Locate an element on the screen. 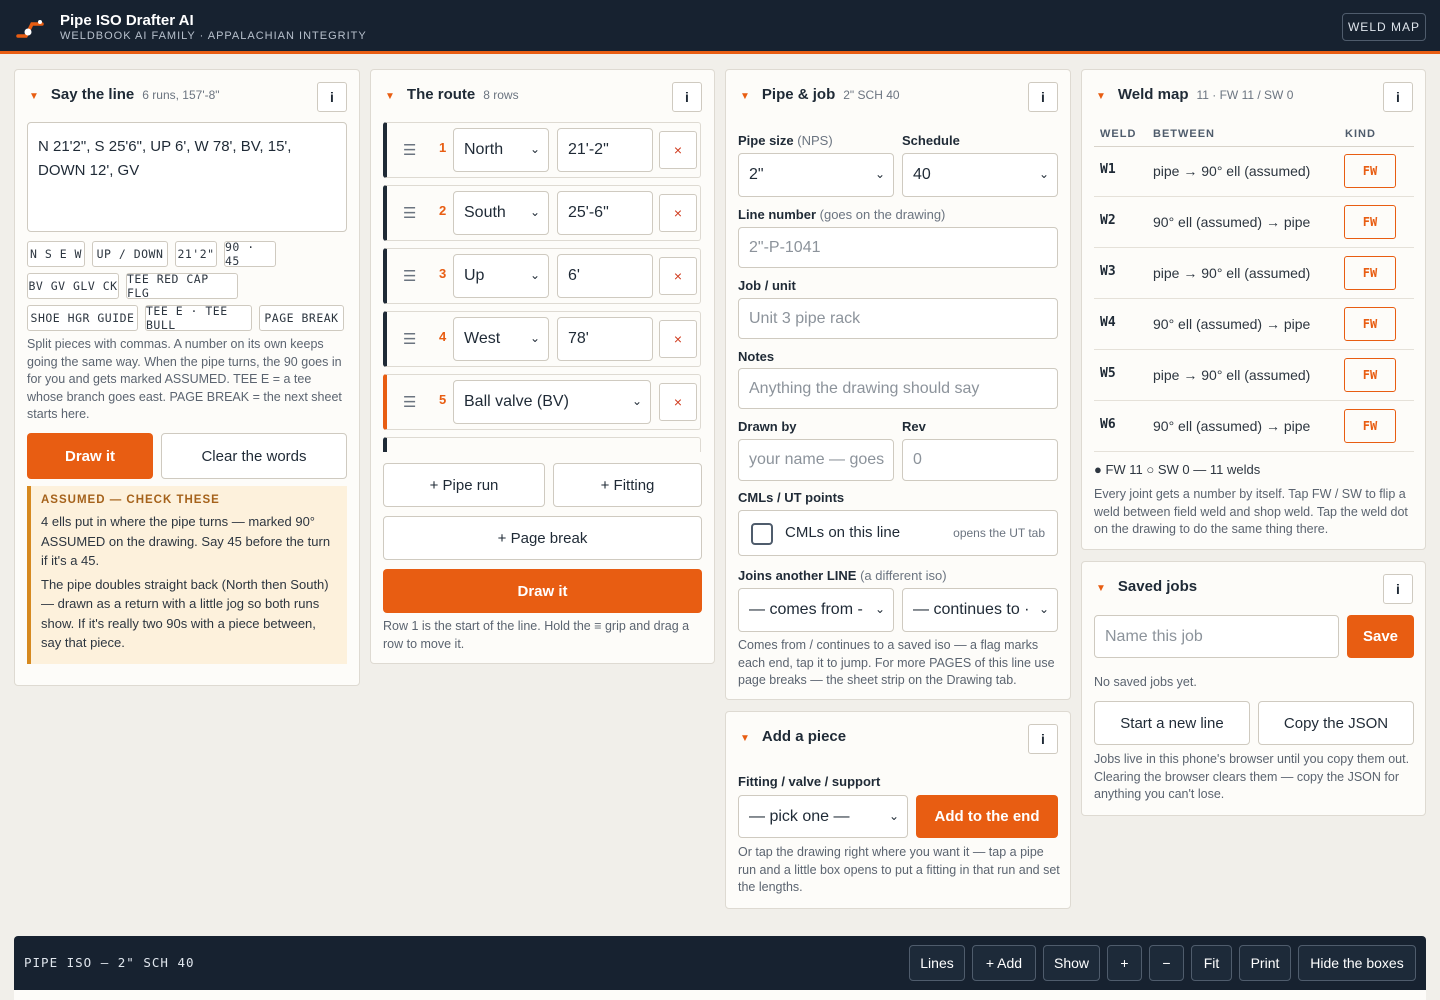 The height and width of the screenshot is (1000, 1440). run-length-input: 78' is located at coordinates (605, 339).